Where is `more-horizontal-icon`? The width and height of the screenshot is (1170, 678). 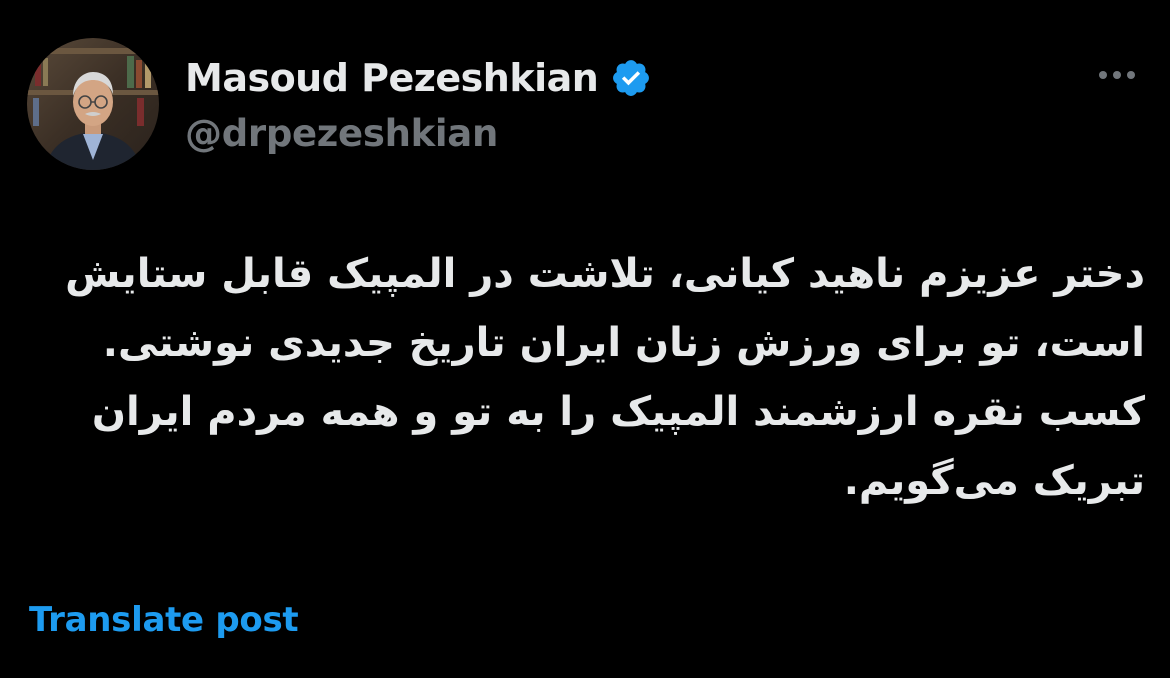 more-horizontal-icon is located at coordinates (1103, 75).